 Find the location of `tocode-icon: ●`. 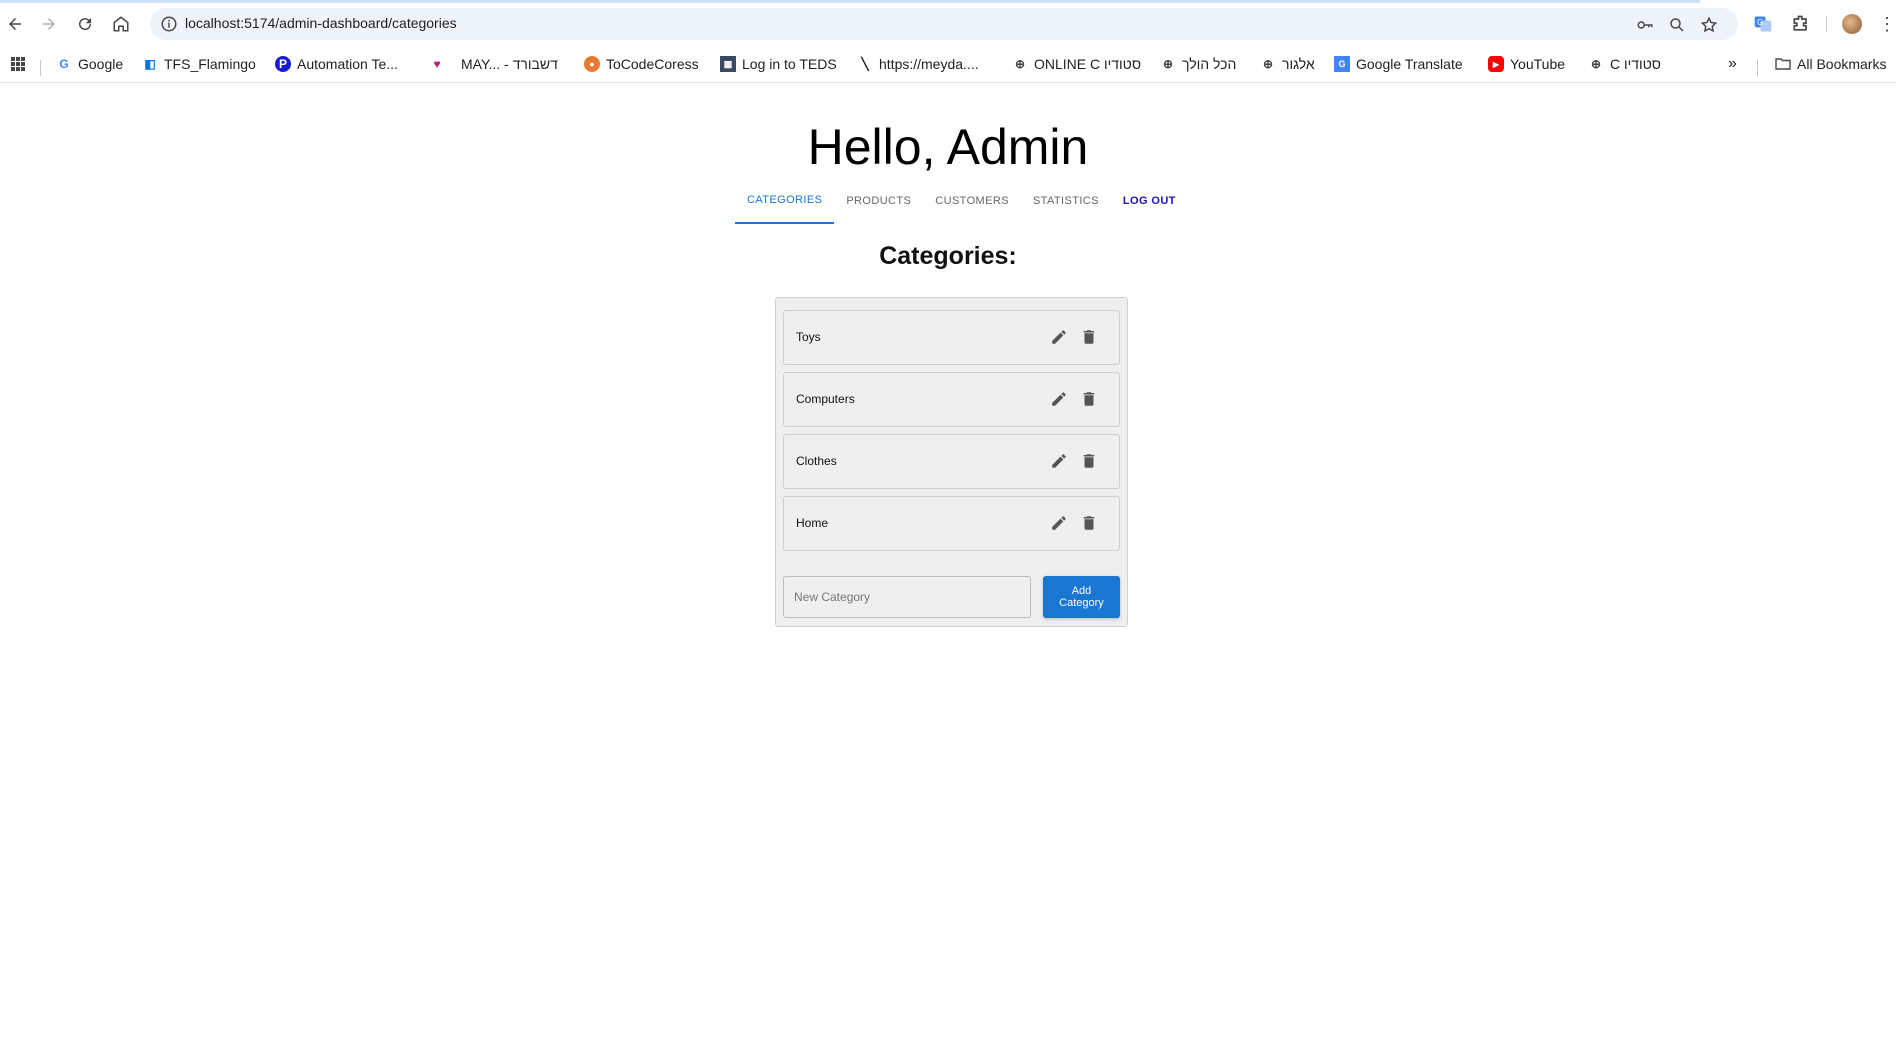

tocode-icon: ● is located at coordinates (592, 64).